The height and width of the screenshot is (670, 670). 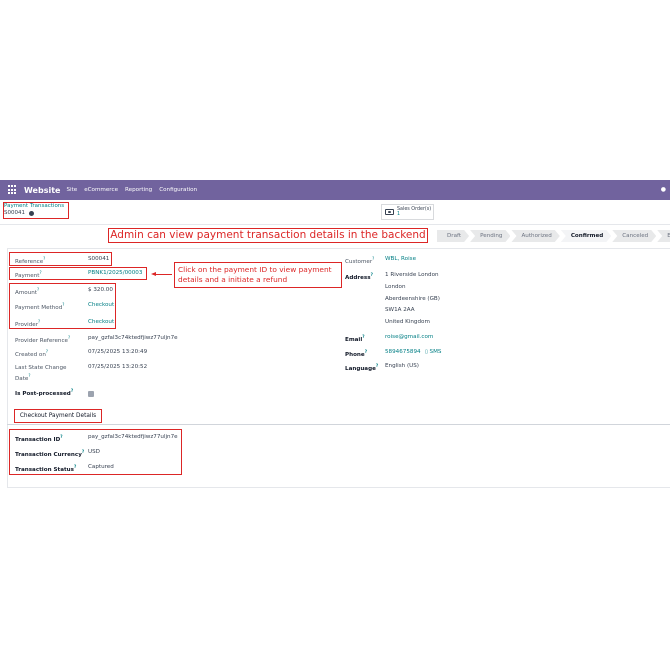 I want to click on stage-pending: Pending, so click(x=490, y=236).